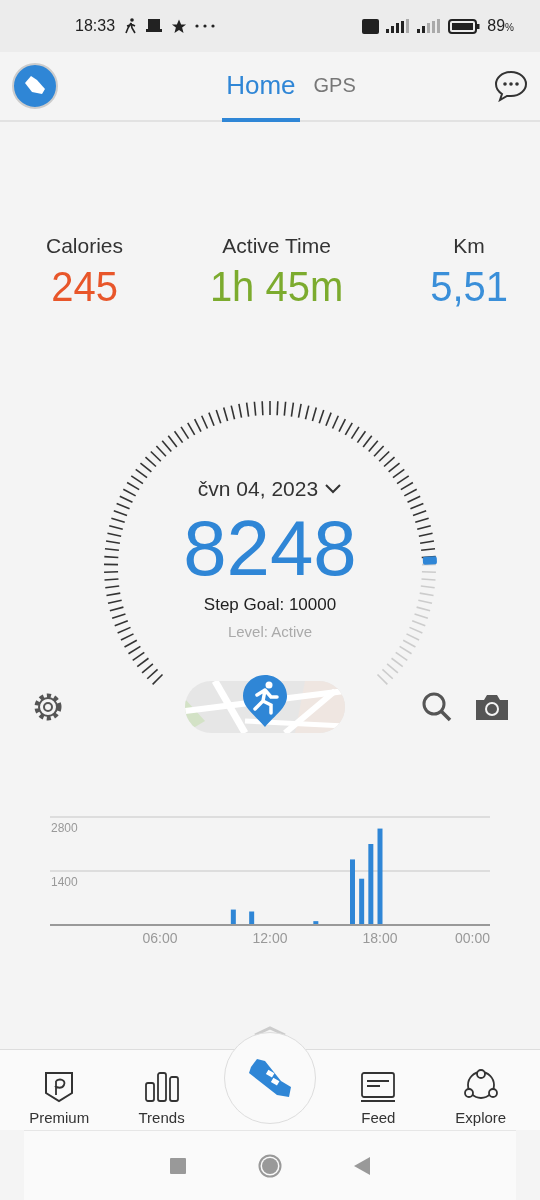  Describe the element at coordinates (59, 1087) in the screenshot. I see `premium-badge-icon` at that location.